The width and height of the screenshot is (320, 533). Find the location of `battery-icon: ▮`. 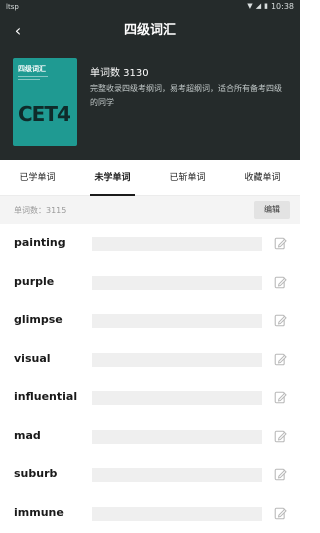

battery-icon: ▮ is located at coordinates (266, 6).